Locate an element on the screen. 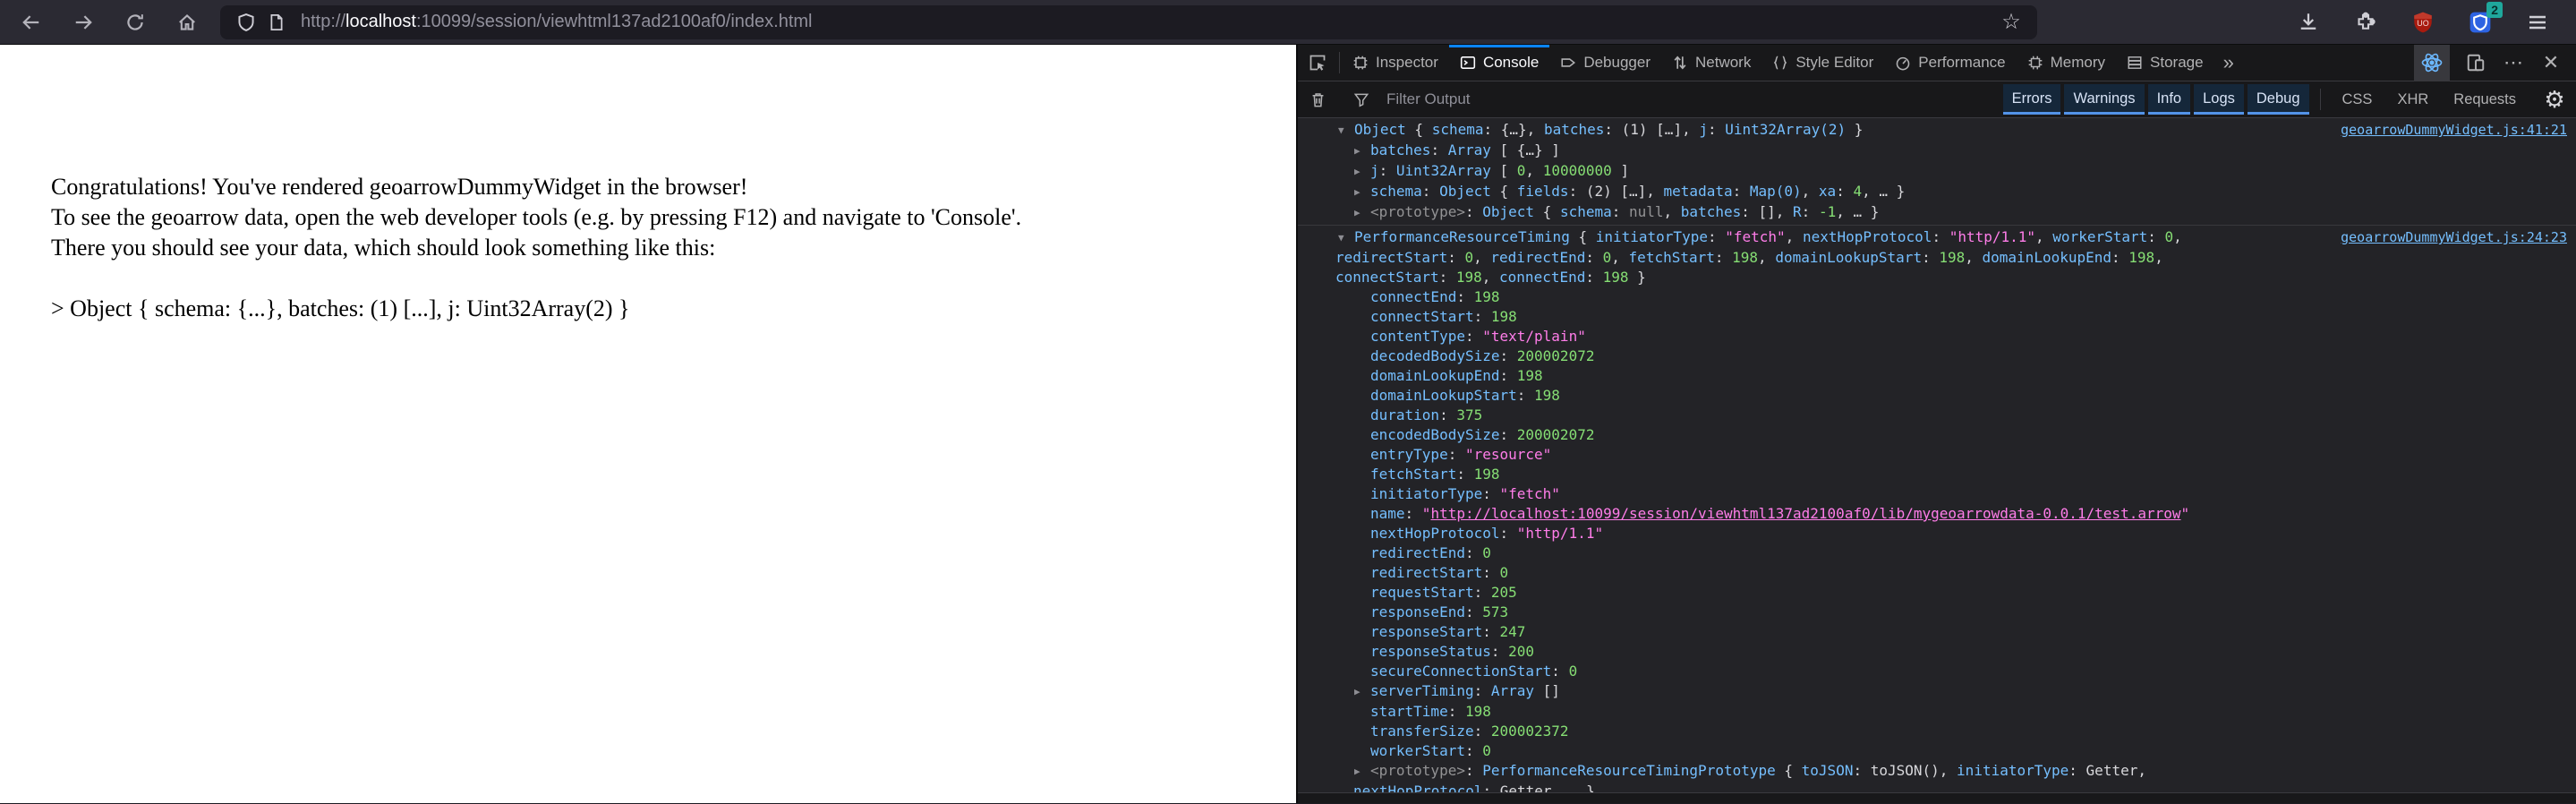 This screenshot has height=804, width=2576. downloads-button is located at coordinates (2308, 22).